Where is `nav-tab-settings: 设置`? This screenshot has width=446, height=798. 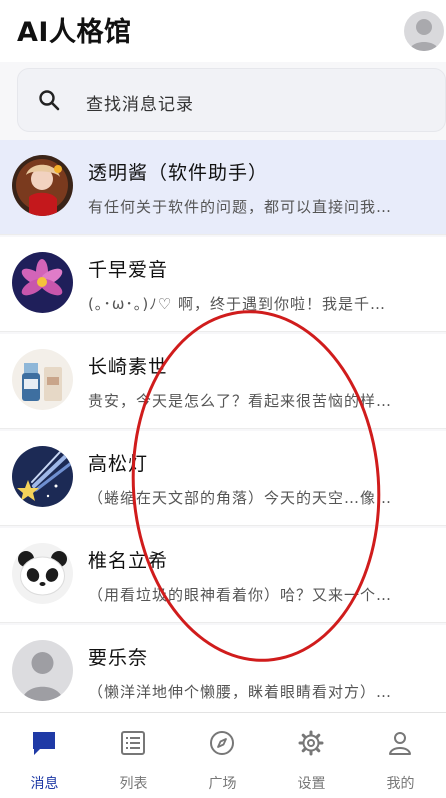
nav-tab-settings: 设置 is located at coordinates (311, 755).